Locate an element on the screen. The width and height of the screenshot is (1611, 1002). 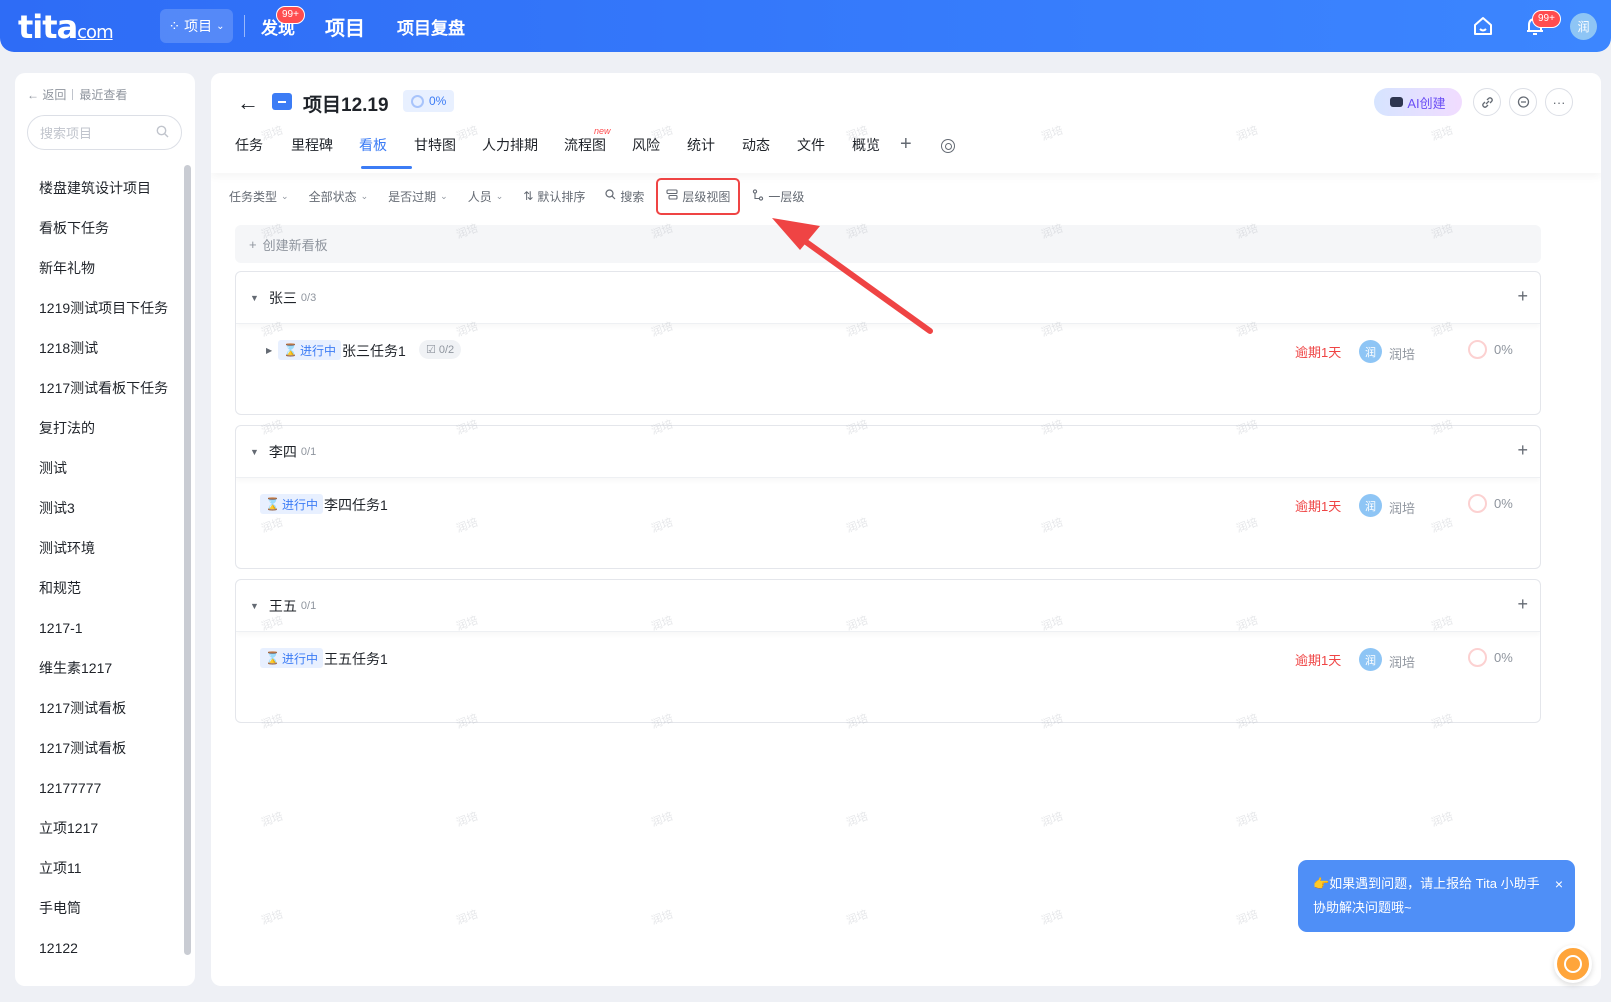
sidebar-project-item: 立项11 is located at coordinates (104, 868).